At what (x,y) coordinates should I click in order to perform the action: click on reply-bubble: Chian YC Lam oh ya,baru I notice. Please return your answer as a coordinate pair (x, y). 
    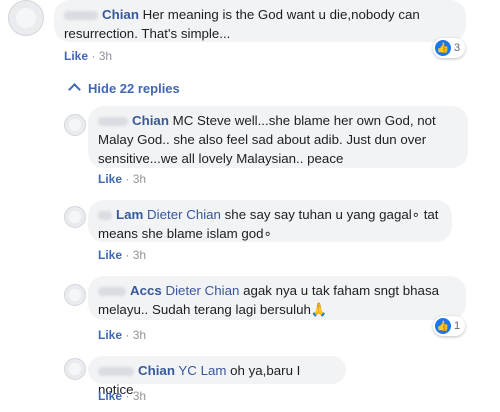
    Looking at the image, I should click on (217, 376).